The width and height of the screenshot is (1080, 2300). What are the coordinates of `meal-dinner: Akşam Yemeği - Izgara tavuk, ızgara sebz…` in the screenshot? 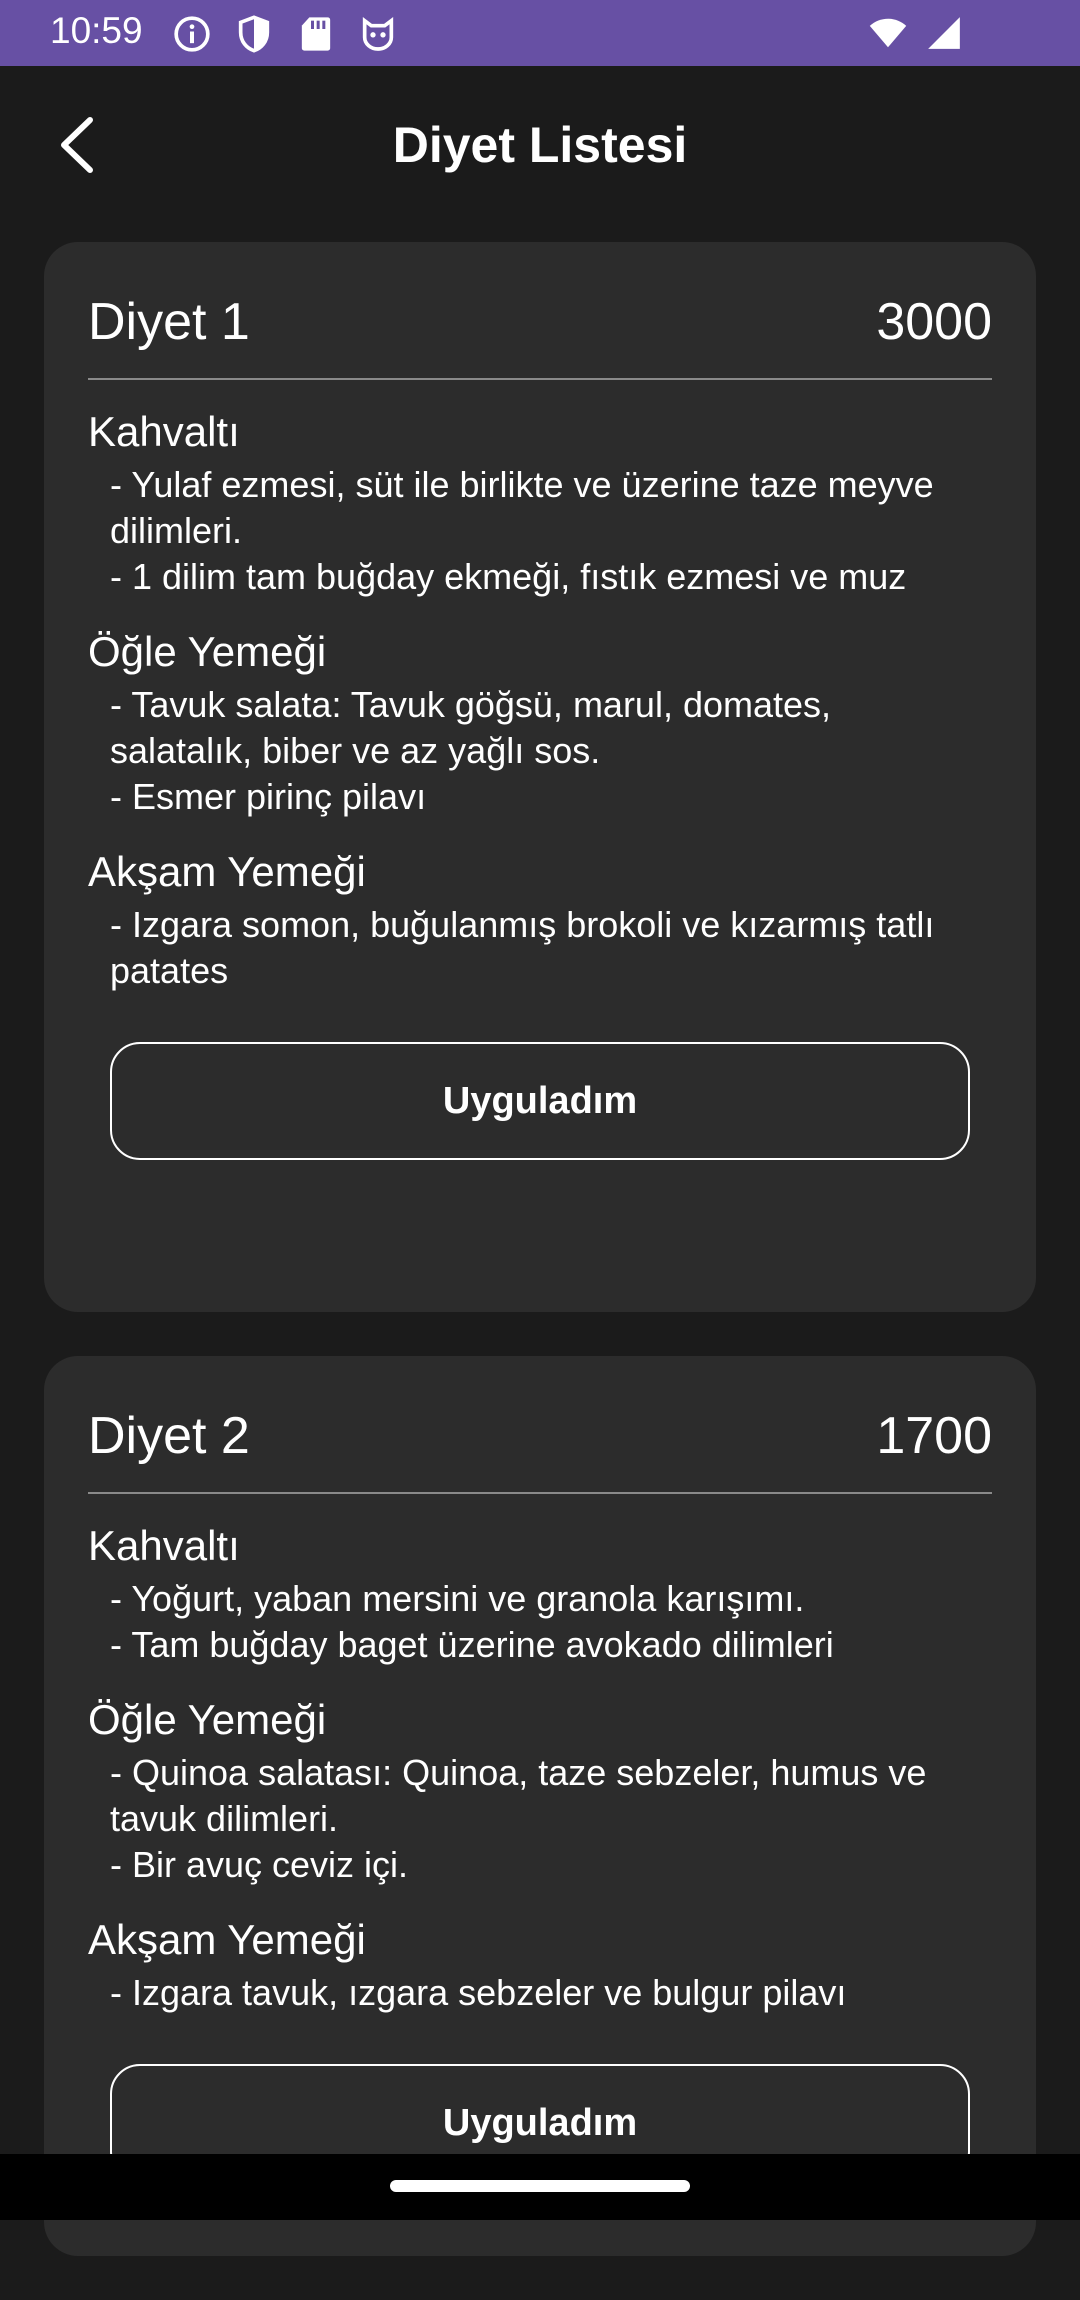 It's located at (540, 1966).